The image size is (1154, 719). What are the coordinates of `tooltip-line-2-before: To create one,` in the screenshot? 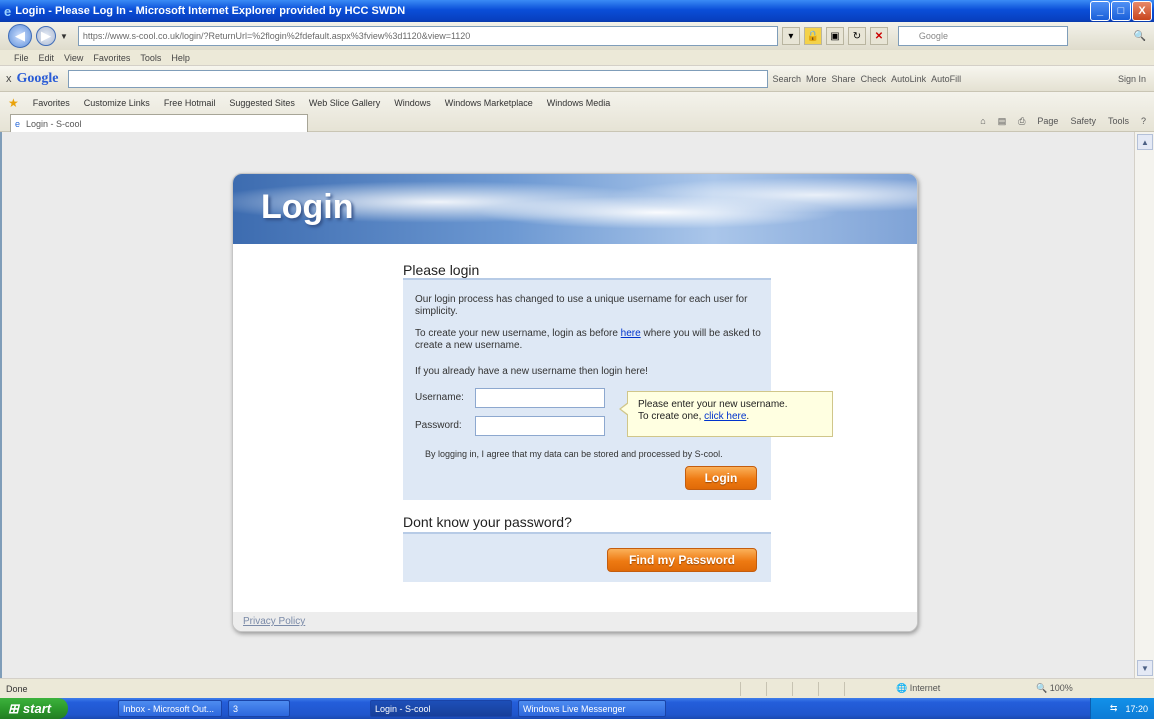 It's located at (671, 416).